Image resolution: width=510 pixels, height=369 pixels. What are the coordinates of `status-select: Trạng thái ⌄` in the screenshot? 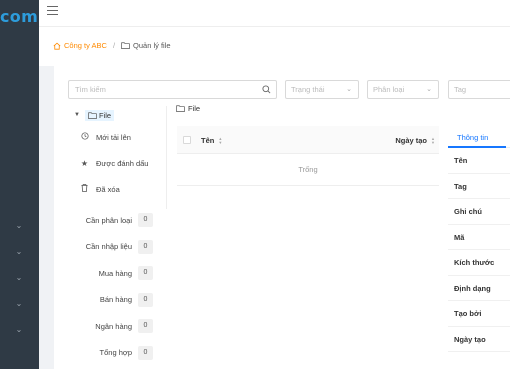 It's located at (322, 89).